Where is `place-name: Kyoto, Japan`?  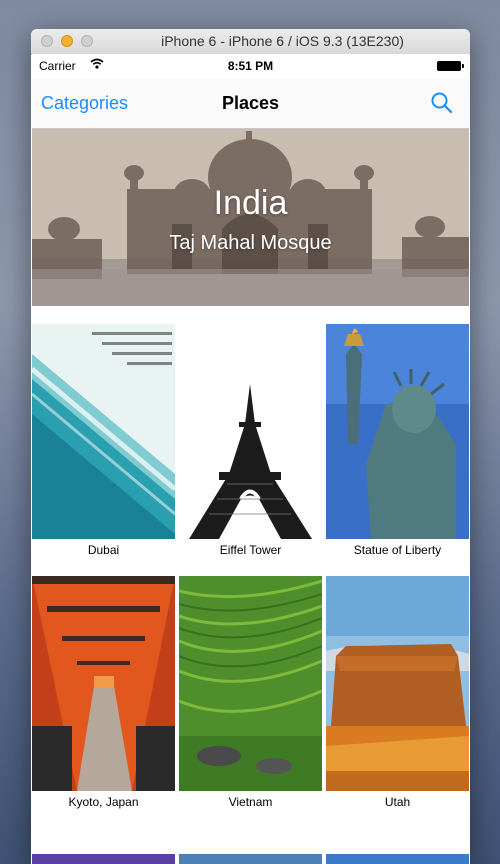
place-name: Kyoto, Japan is located at coordinates (103, 802).